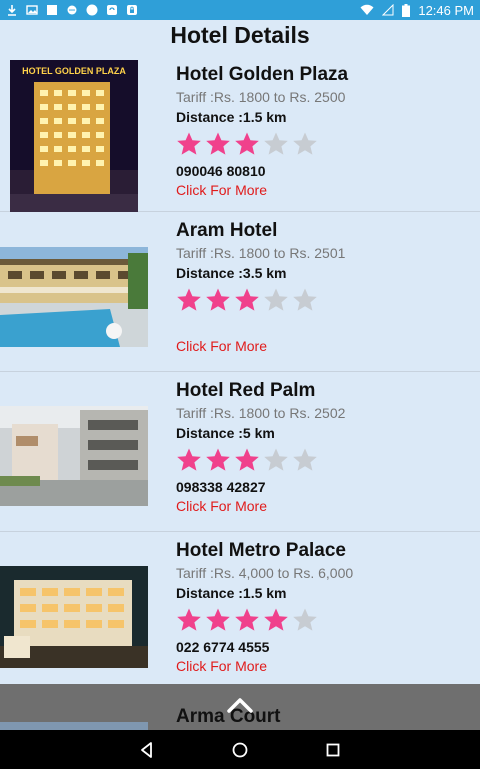 Image resolution: width=480 pixels, height=769 pixels. Describe the element at coordinates (262, 74) in the screenshot. I see `hotel-name: Hotel Golden Plaza` at that location.